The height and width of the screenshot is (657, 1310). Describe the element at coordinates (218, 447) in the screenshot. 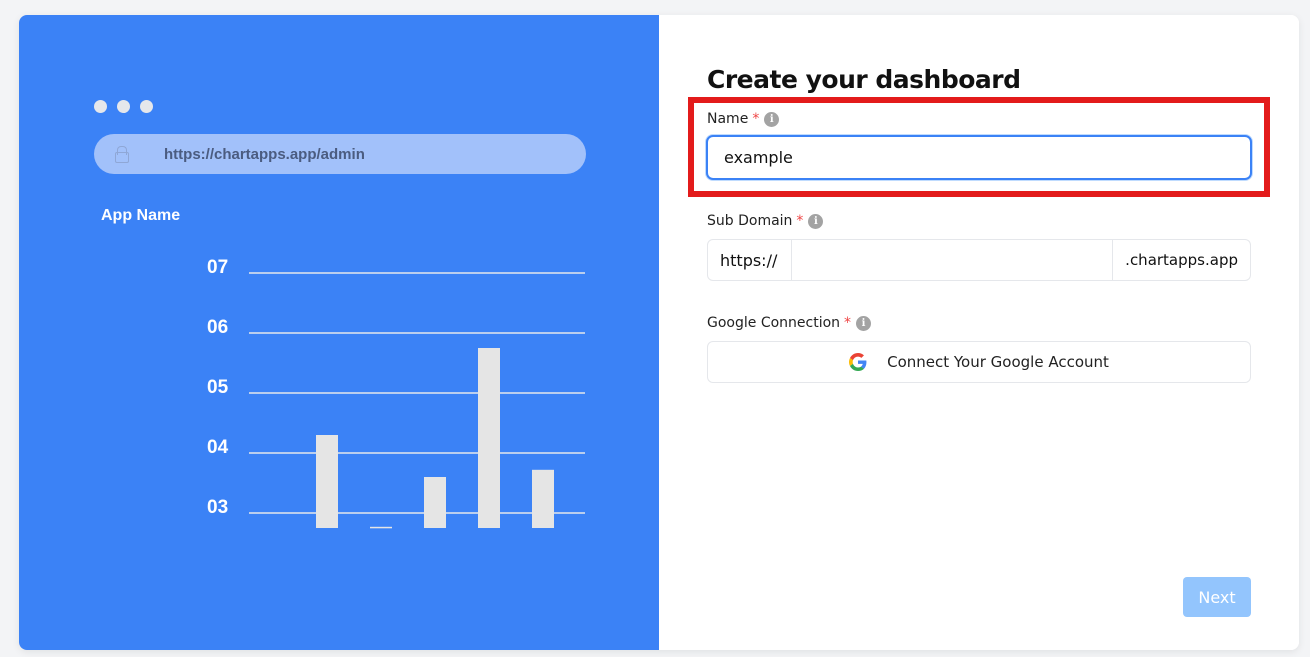

I see `y-tick-label: 04` at that location.